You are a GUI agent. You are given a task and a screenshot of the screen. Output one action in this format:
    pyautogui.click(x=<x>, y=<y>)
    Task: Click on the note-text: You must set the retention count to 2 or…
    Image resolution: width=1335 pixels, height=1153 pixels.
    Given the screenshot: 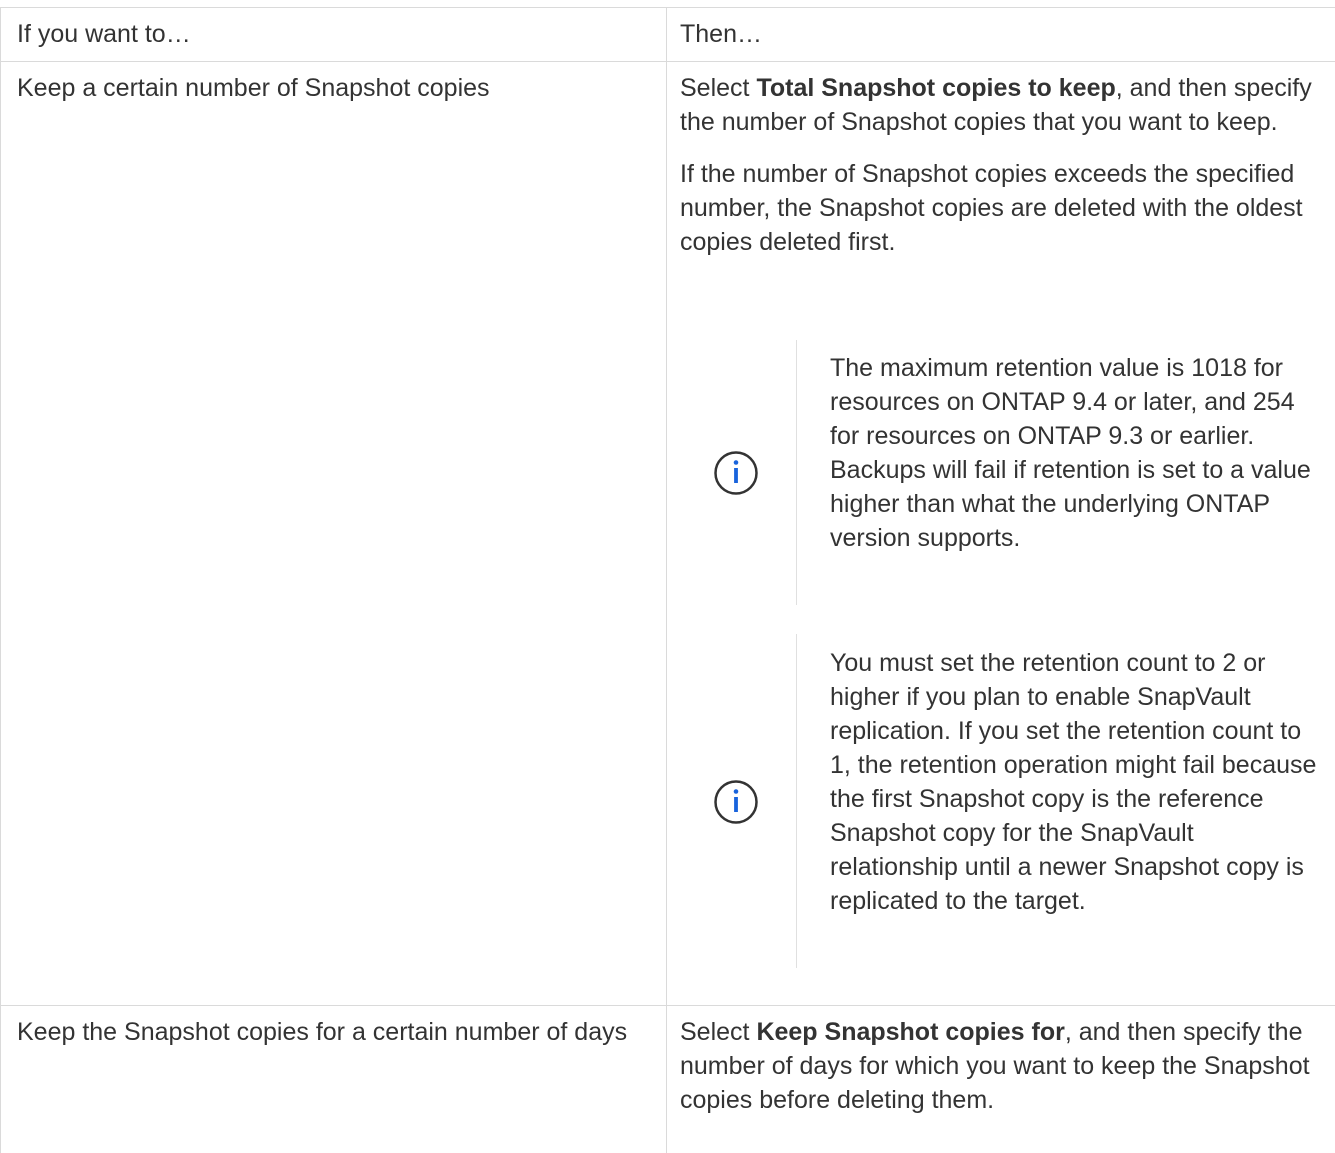 What is the action you would take?
    pyautogui.click(x=1073, y=782)
    